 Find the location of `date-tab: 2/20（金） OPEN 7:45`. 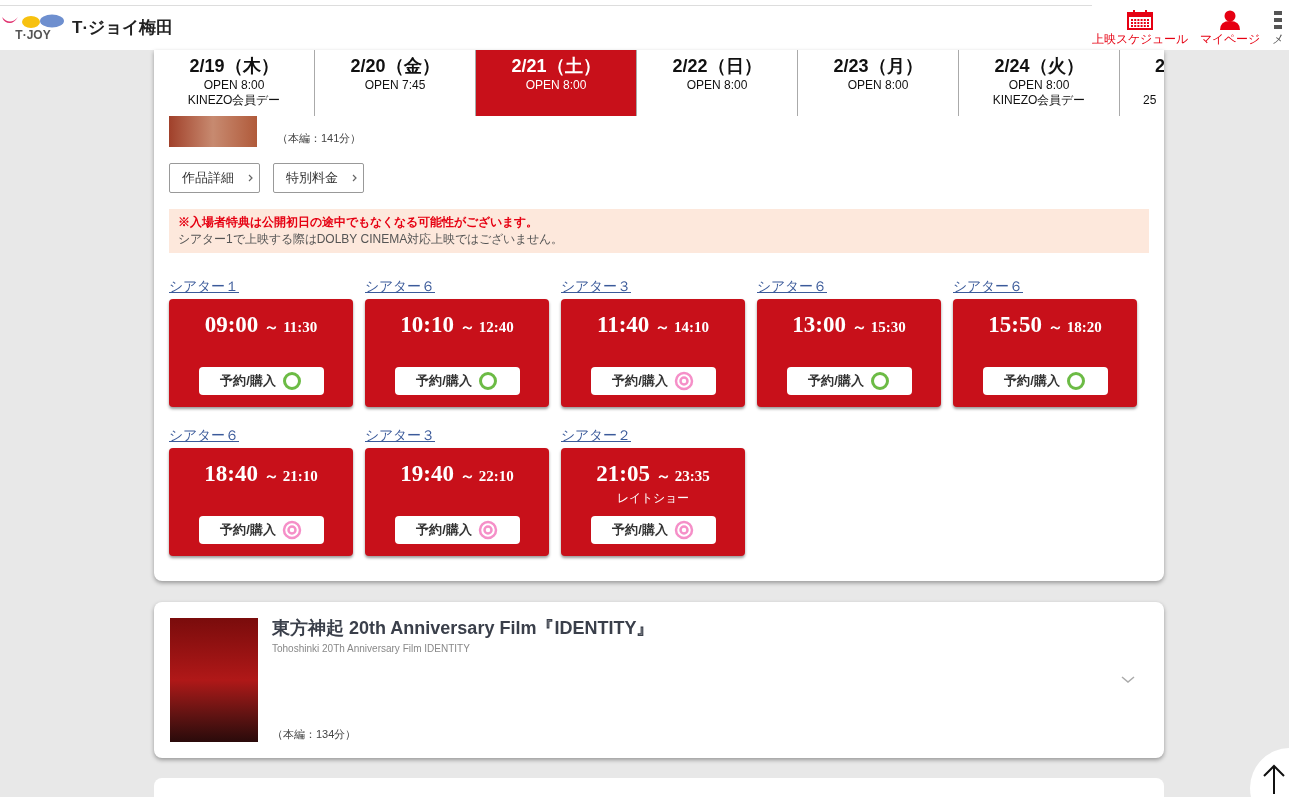

date-tab: 2/20（金） OPEN 7:45 is located at coordinates (395, 83).